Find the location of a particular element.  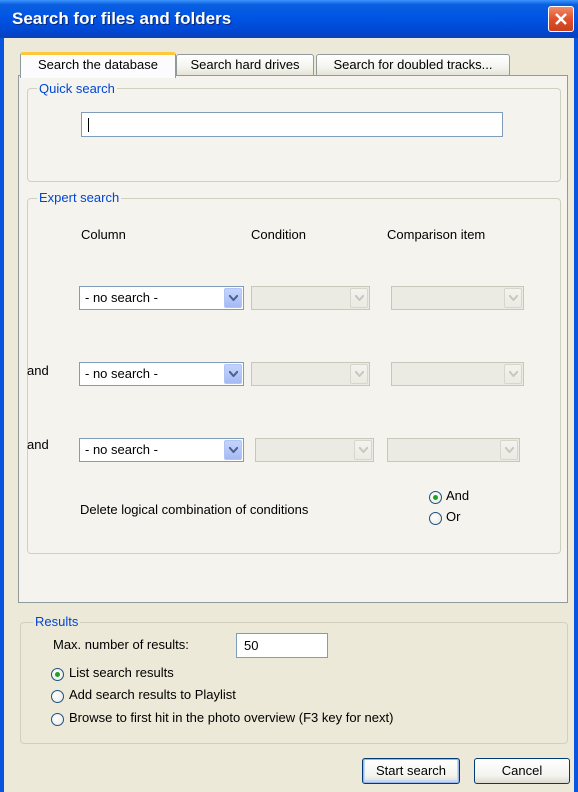

expert-search-legend: Expert search is located at coordinates (79, 197).